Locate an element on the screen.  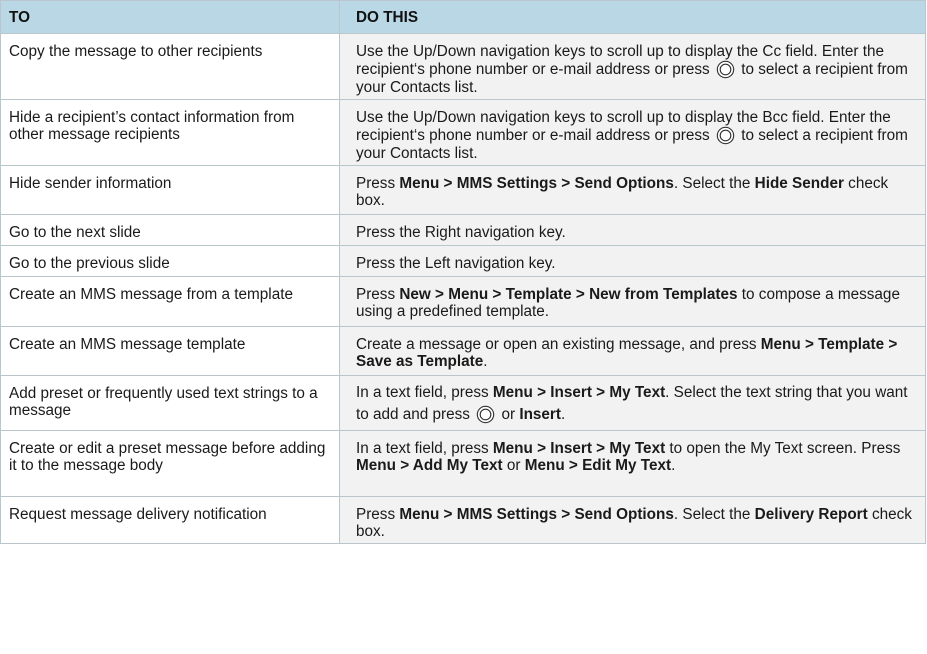
to-cell: Request message delivery notification is located at coordinates (170, 520).